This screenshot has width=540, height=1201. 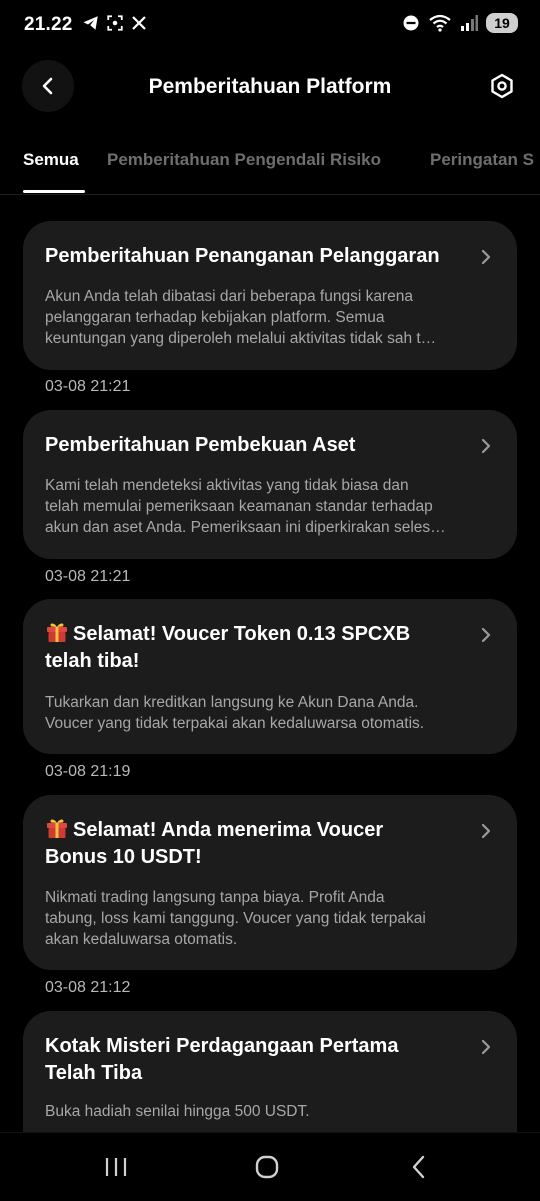 I want to click on dnd-icon, so click(x=411, y=23).